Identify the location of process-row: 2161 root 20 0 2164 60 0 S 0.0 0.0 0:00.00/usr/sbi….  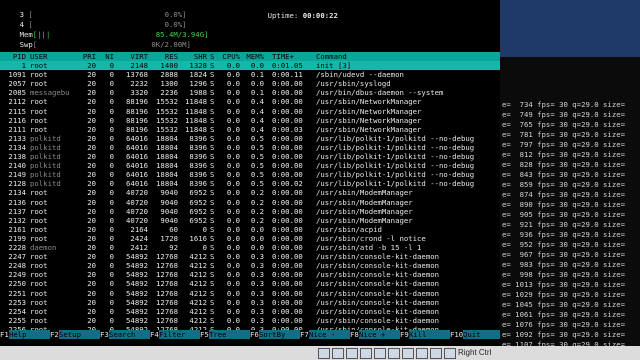
(250, 229).